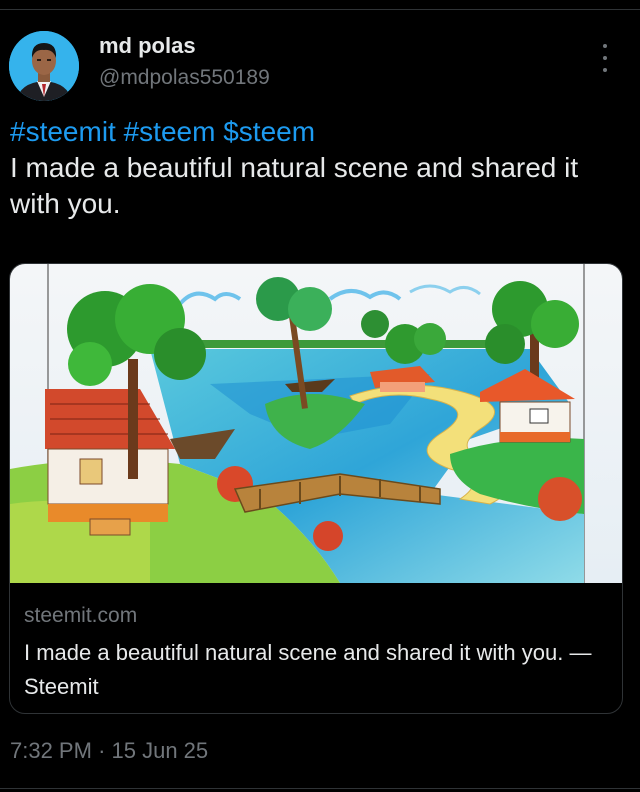 The width and height of the screenshot is (640, 792). What do you see at coordinates (109, 751) in the screenshot?
I see `post-timestamp: 7:32 PM · 15 Jun 25` at bounding box center [109, 751].